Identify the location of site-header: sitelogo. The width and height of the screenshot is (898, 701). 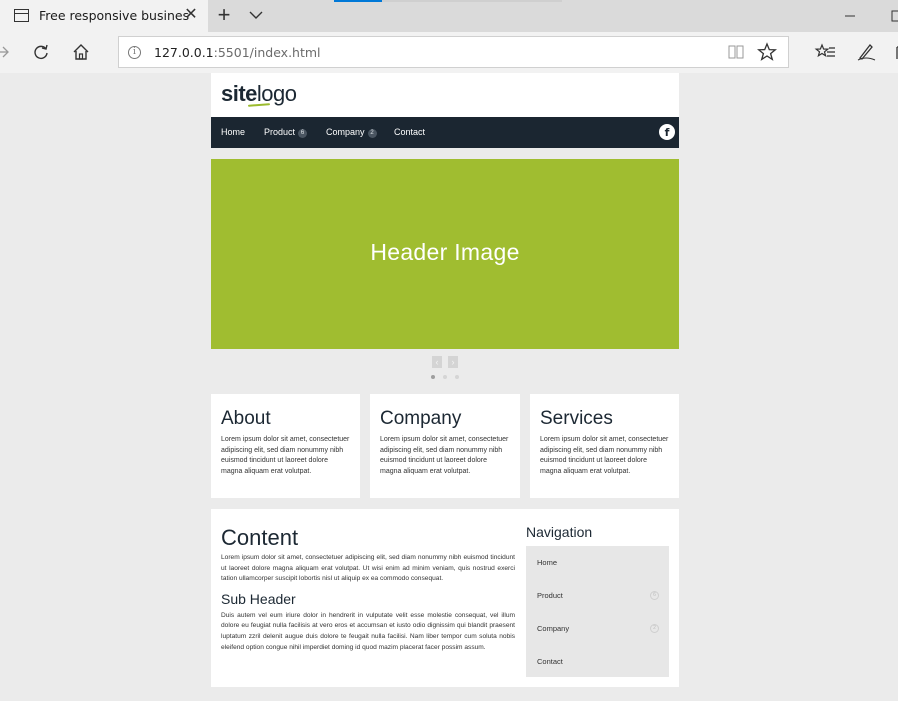
(445, 95).